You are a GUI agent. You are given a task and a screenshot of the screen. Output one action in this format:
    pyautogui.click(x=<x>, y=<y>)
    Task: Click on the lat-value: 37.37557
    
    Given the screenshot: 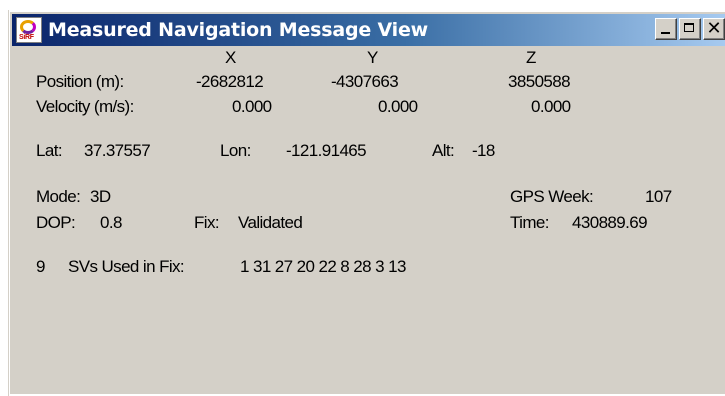 What is the action you would take?
    pyautogui.click(x=117, y=150)
    